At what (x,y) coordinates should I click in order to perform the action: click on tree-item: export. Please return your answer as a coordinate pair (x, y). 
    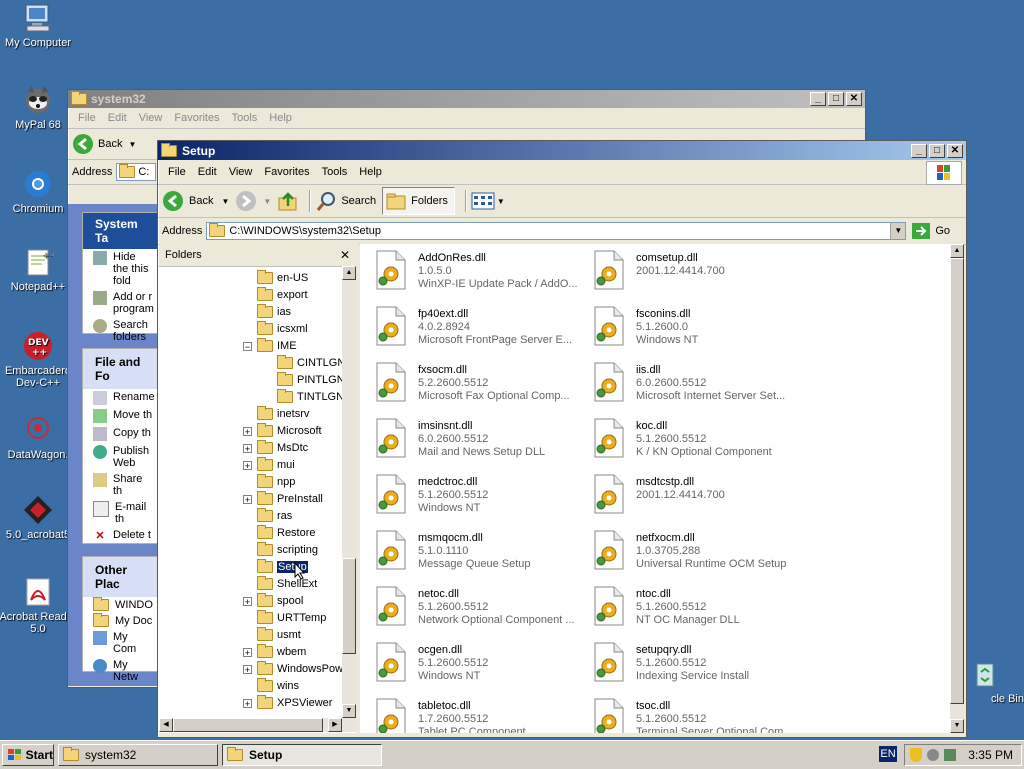
    Looking at the image, I should click on (282, 295).